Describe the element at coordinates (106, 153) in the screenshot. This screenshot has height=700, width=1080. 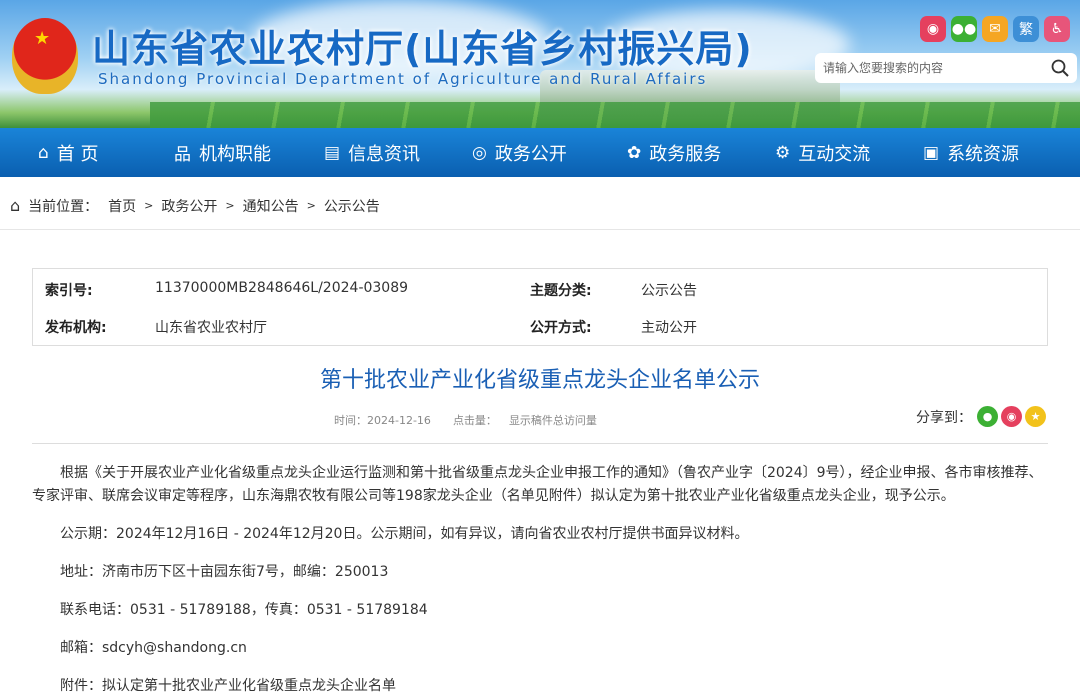
I see `nav-item-0: ⌂ 首 页` at that location.